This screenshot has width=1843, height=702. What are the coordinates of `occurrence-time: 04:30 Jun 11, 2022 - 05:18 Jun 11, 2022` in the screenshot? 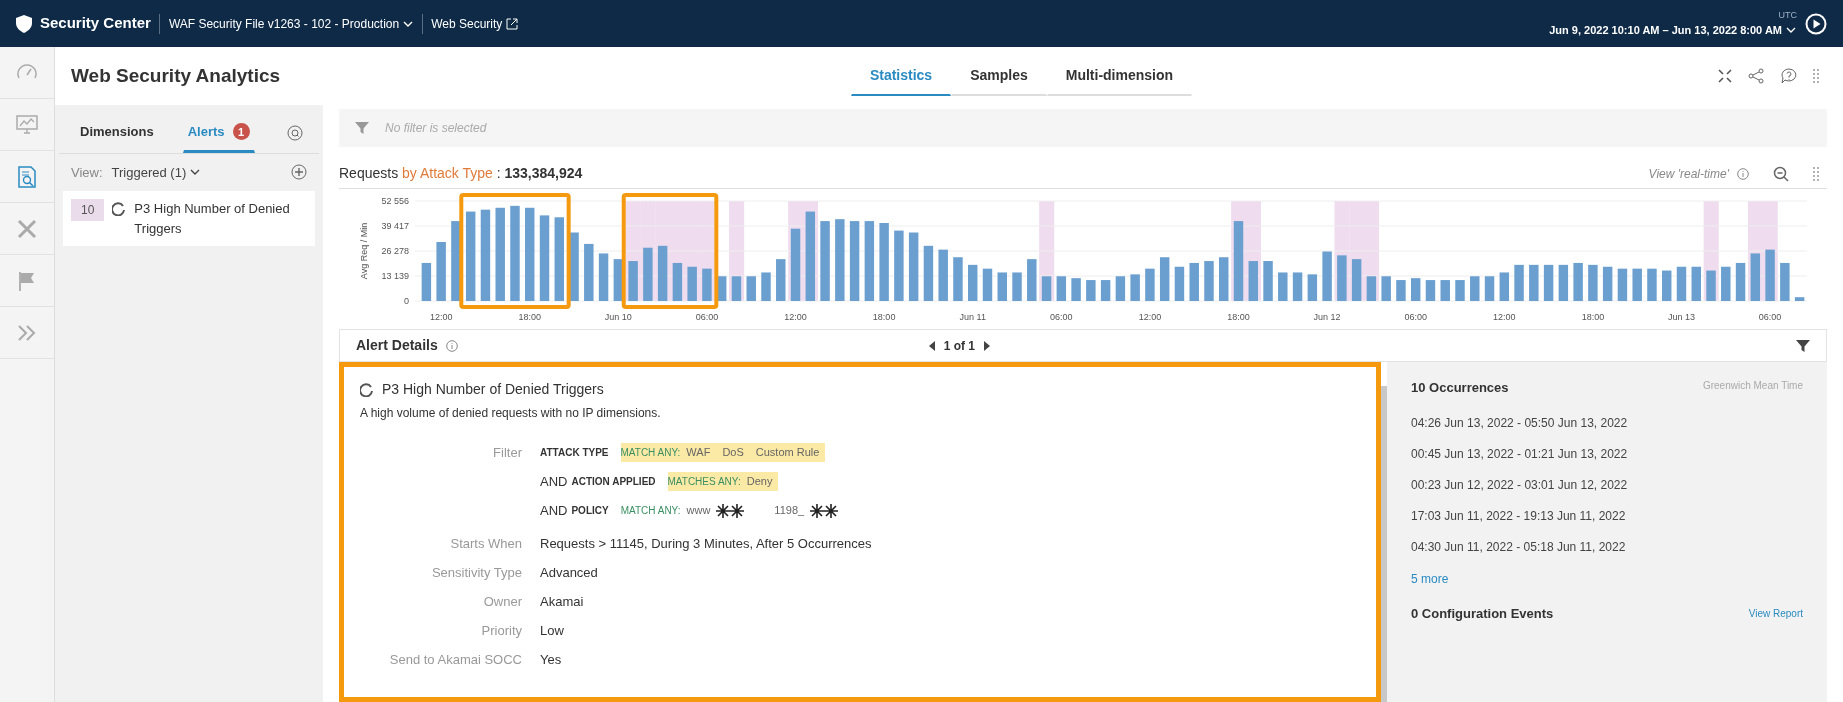 It's located at (1519, 547).